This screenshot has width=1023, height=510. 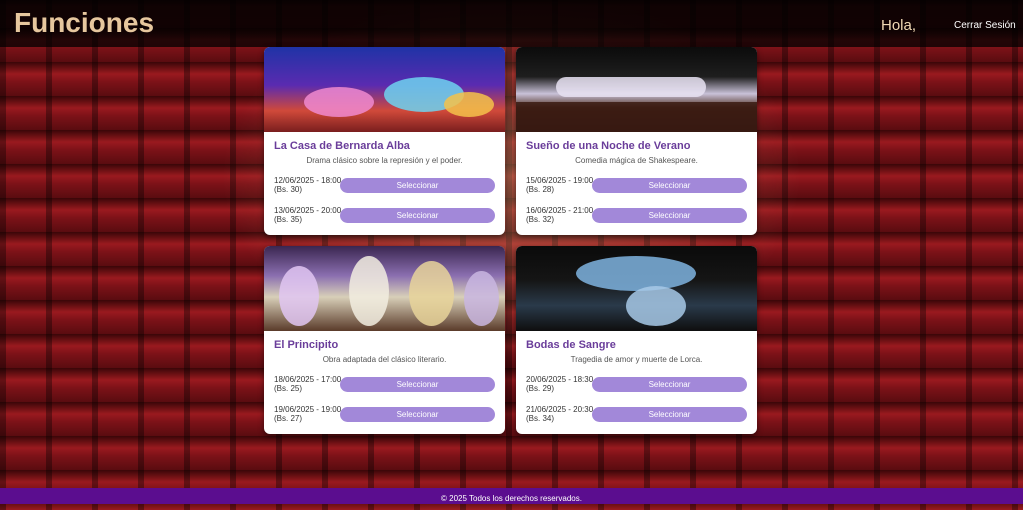 I want to click on show-datetime-price: 20/06/2025 - 18:30 (Bs. 29), so click(x=560, y=384).